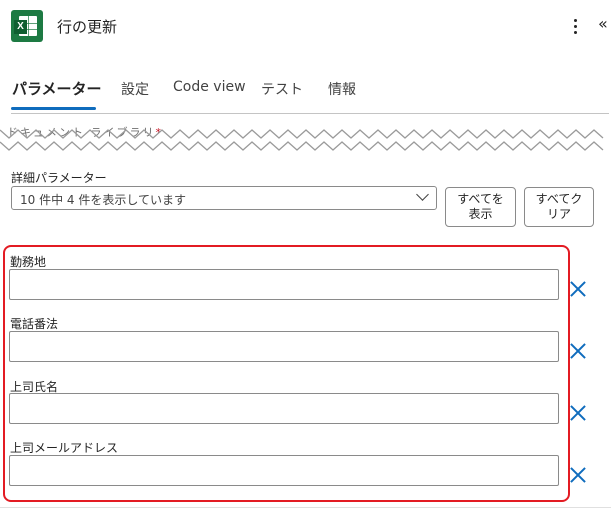  I want to click on bottom-divider, so click(305, 507).